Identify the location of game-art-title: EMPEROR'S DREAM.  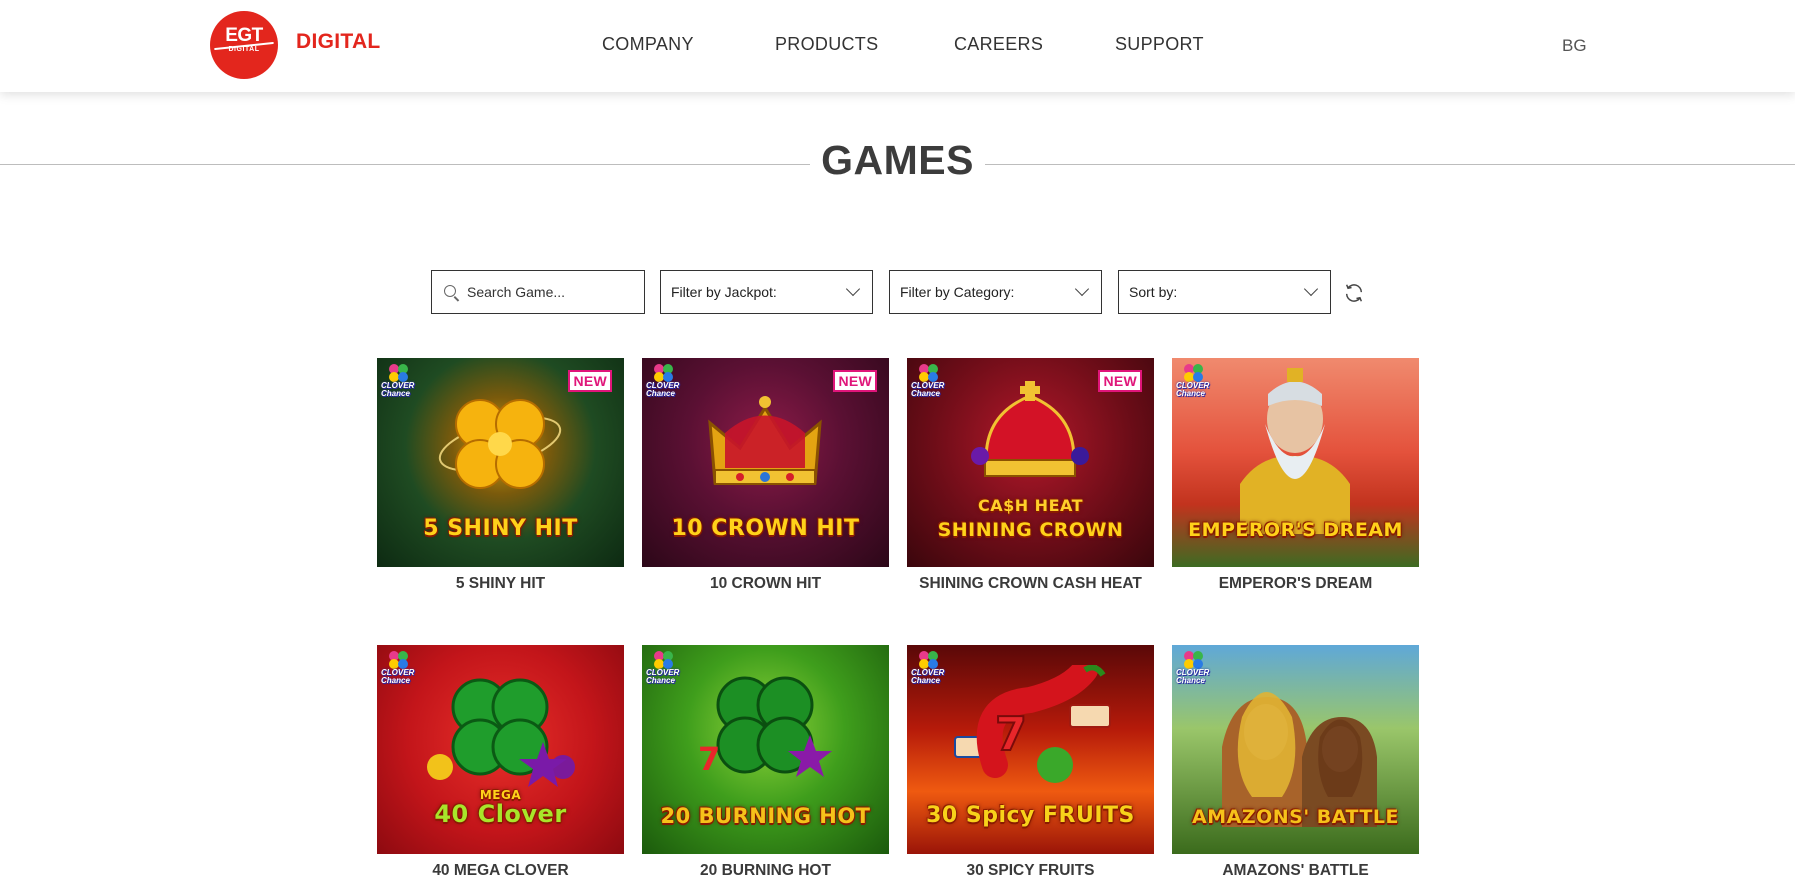
(1295, 530).